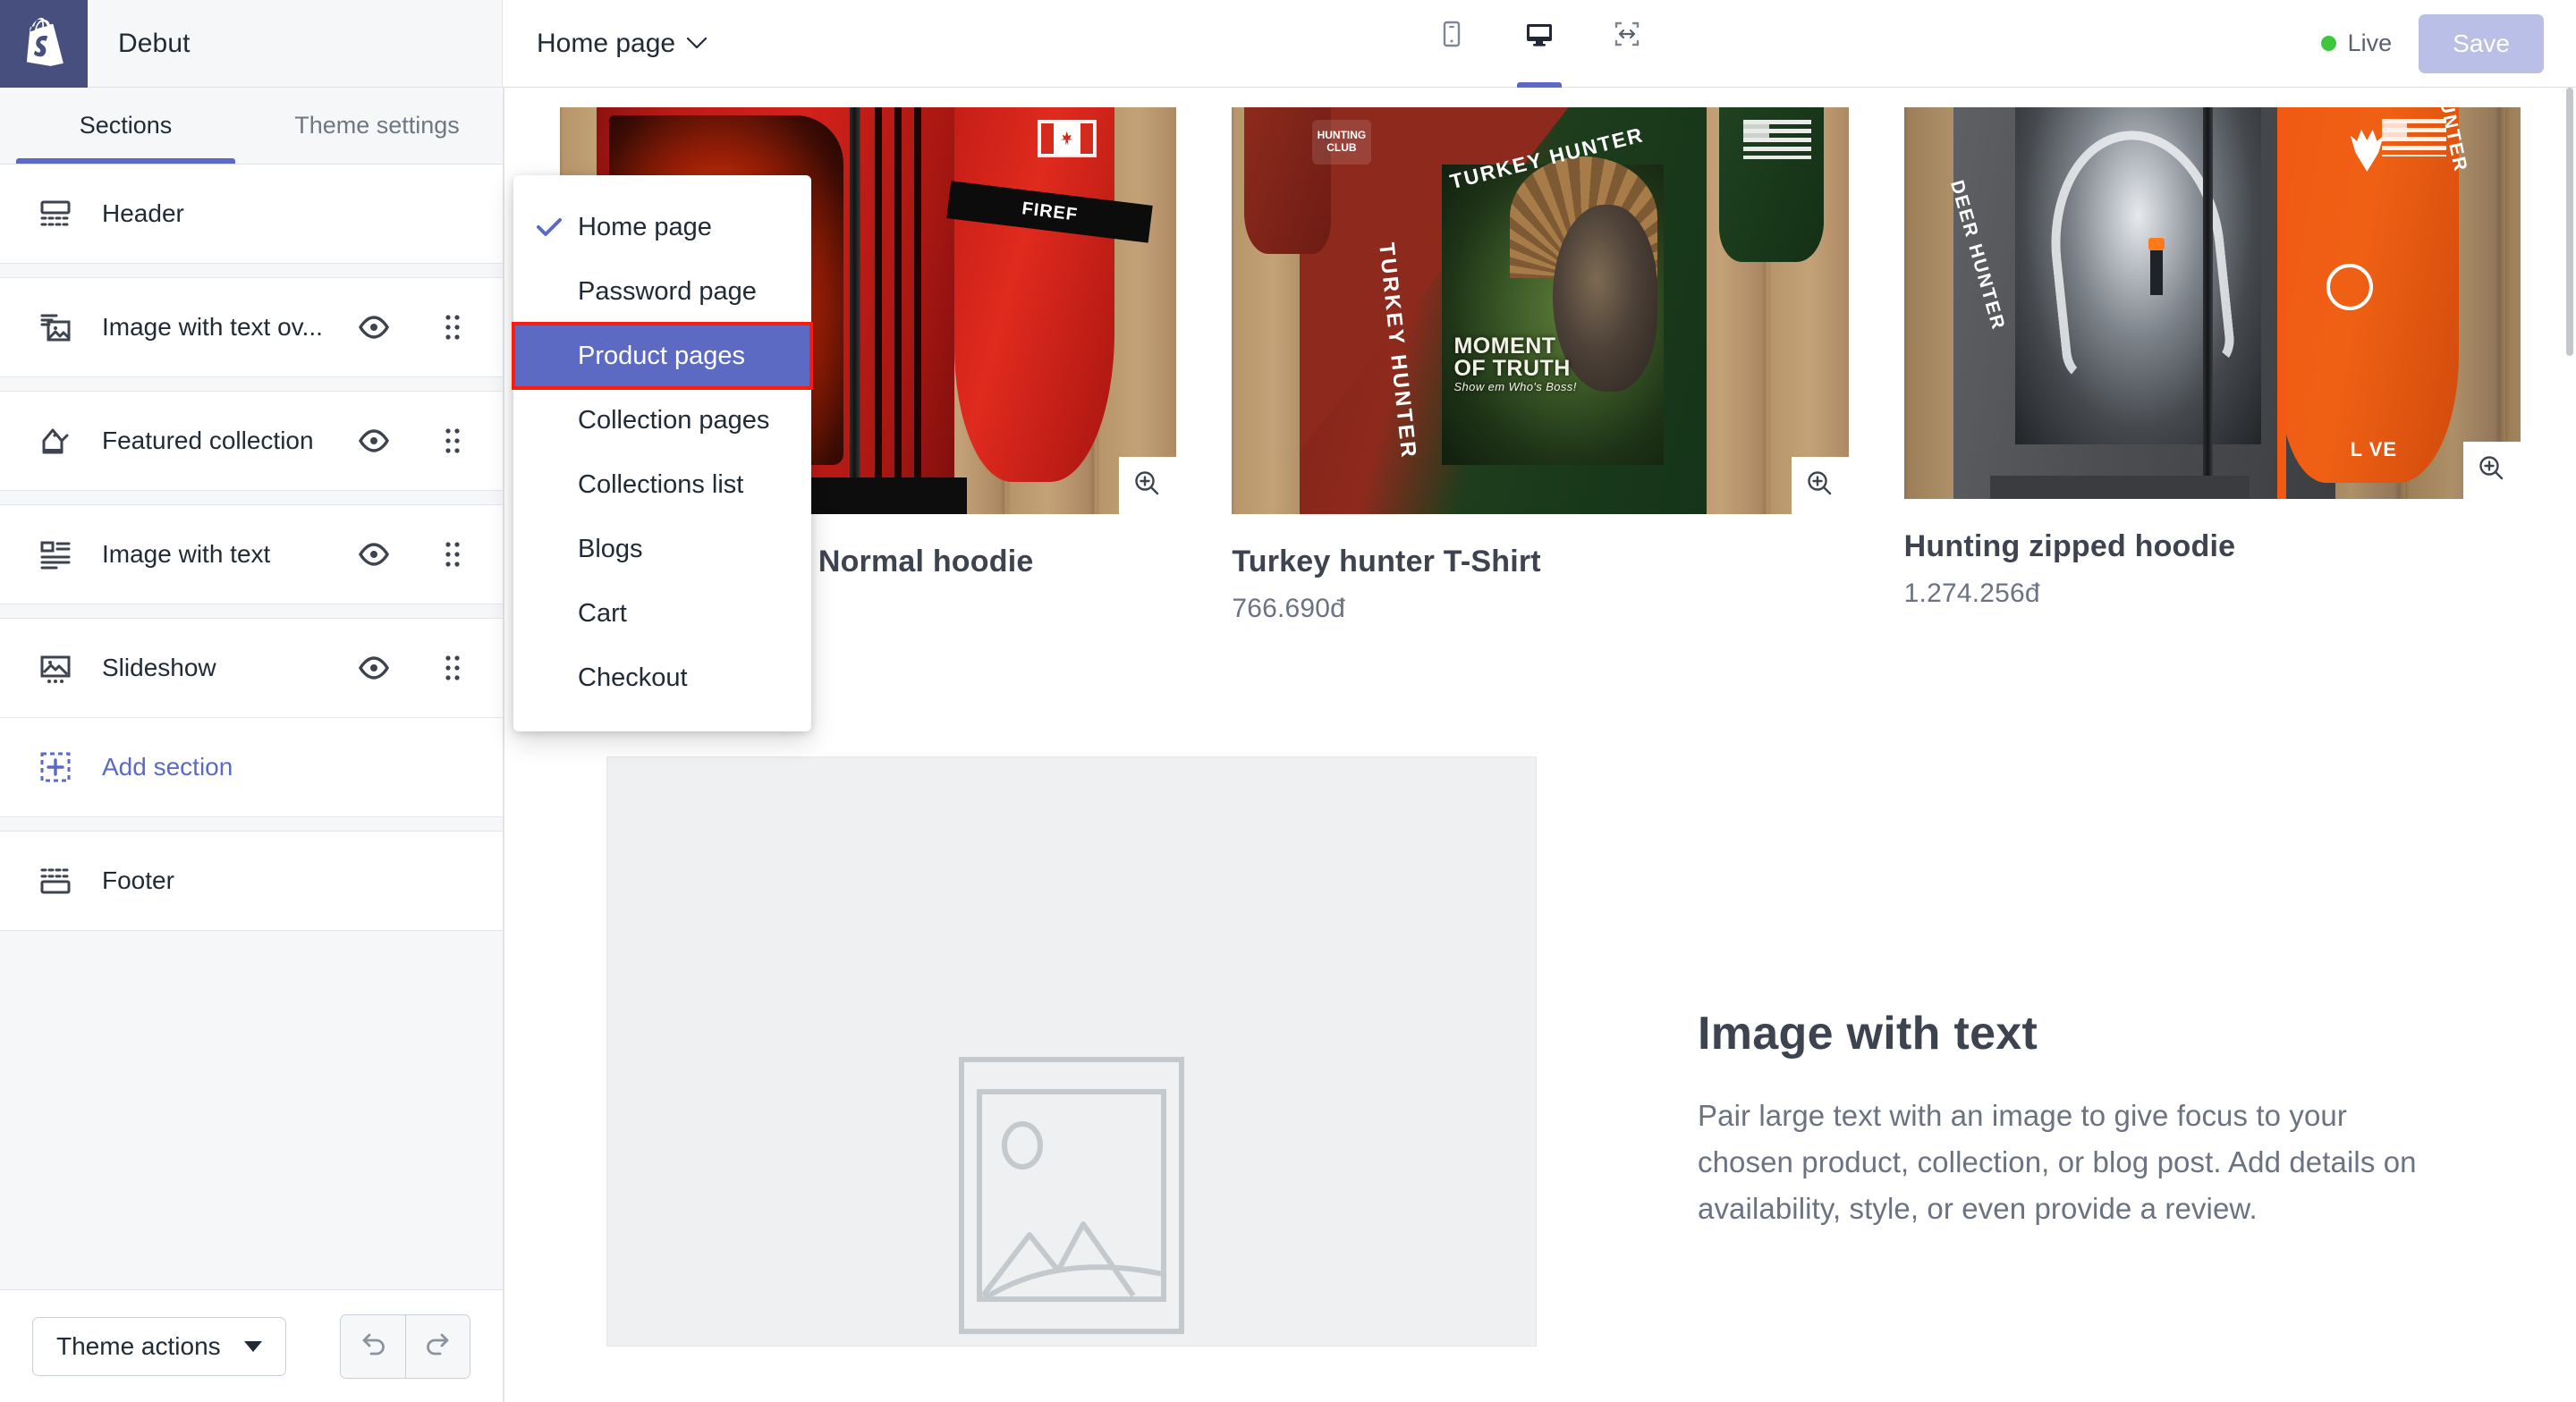 Image resolution: width=2576 pixels, height=1402 pixels. Describe the element at coordinates (55, 441) in the screenshot. I see `collection-tag-icon` at that location.